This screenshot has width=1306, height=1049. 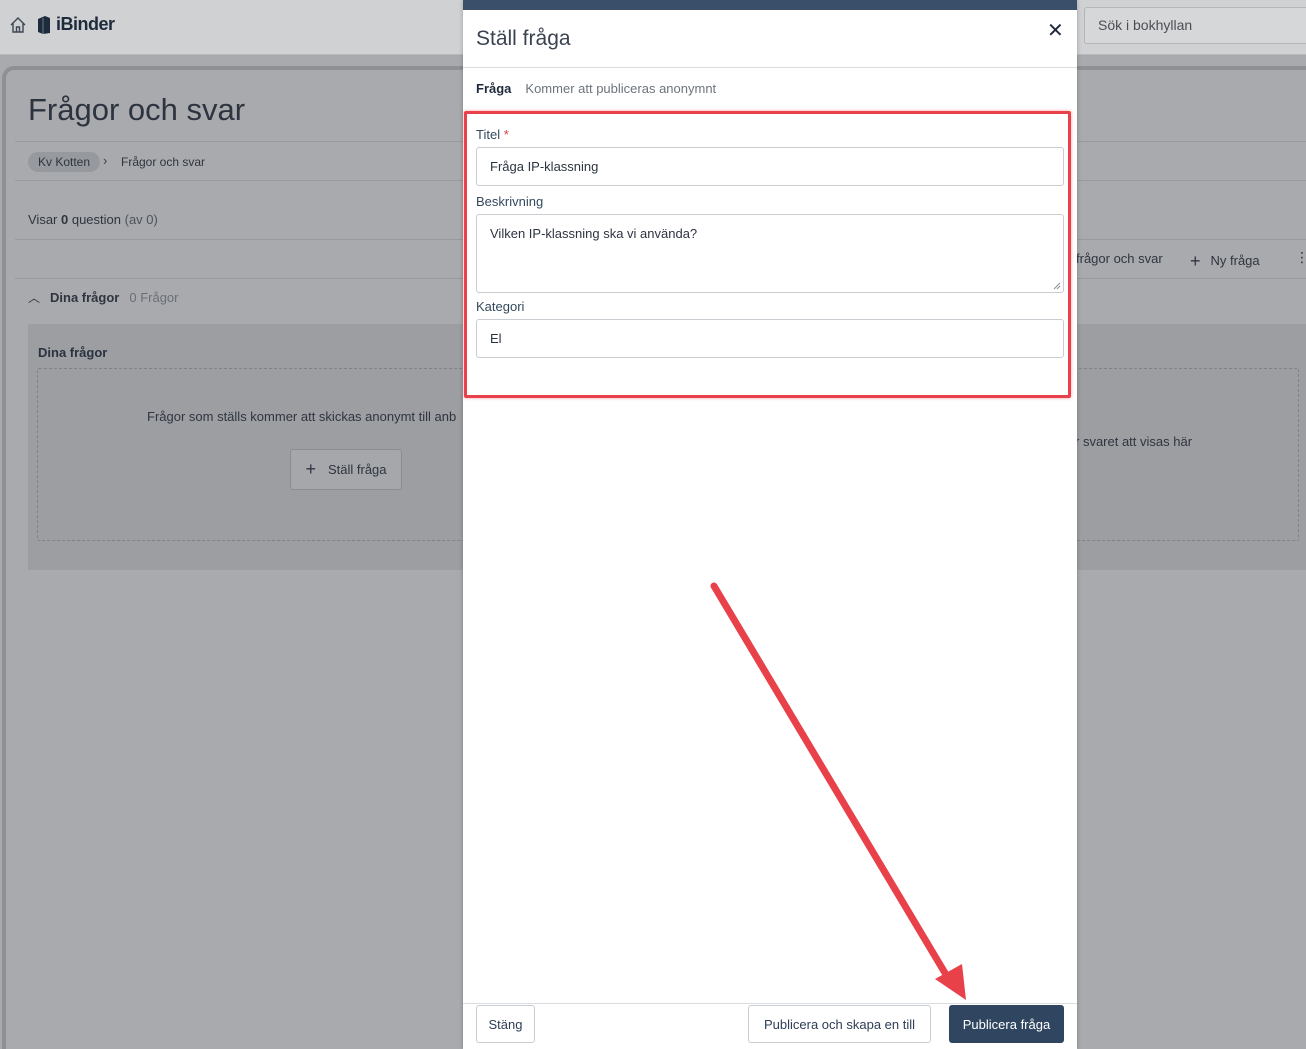 I want to click on empty-state-text-right: r svaret att visas här, so click(x=1134, y=441).